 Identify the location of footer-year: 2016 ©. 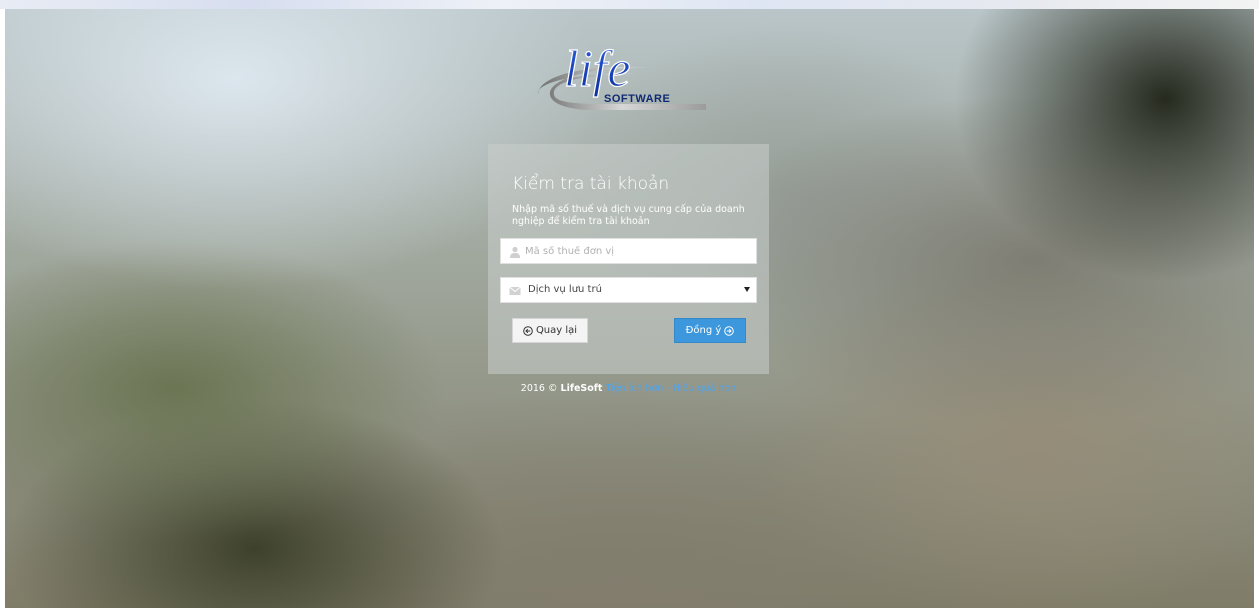
(539, 388).